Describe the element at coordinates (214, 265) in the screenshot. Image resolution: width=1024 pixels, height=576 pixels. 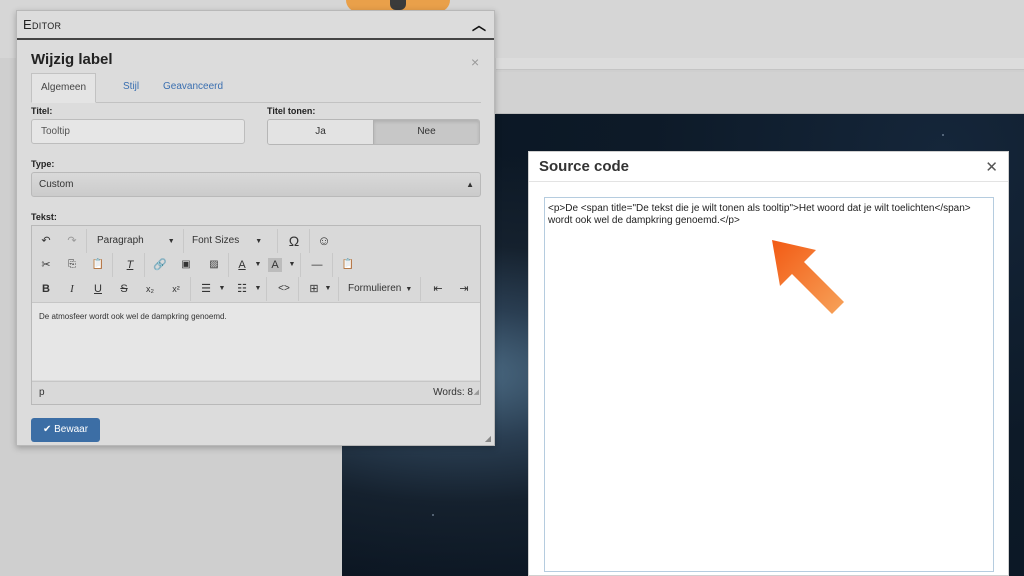
I see `image-icon: ▨` at that location.